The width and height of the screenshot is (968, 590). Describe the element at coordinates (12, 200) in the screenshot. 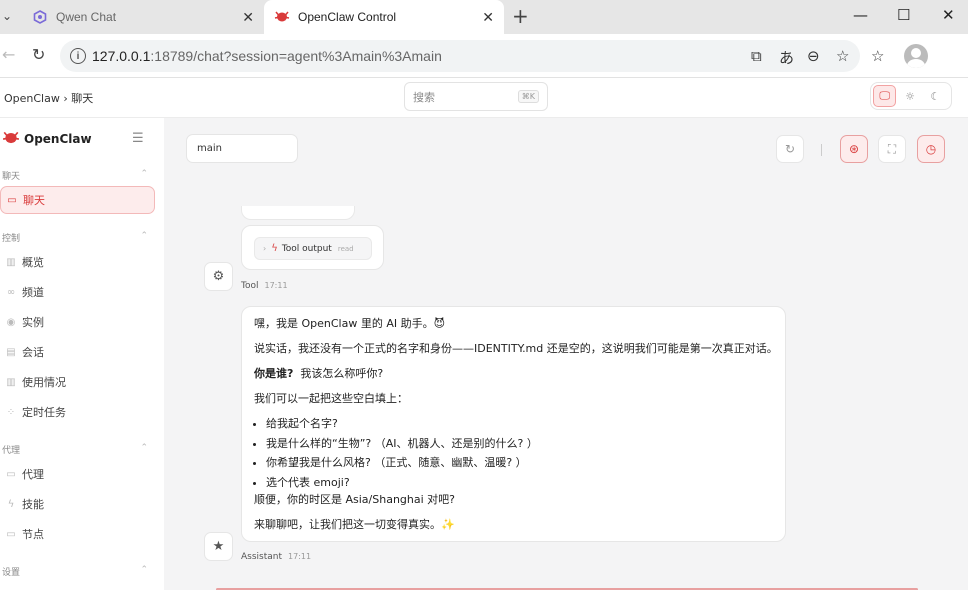

I see `chat-icon: ▭` at that location.